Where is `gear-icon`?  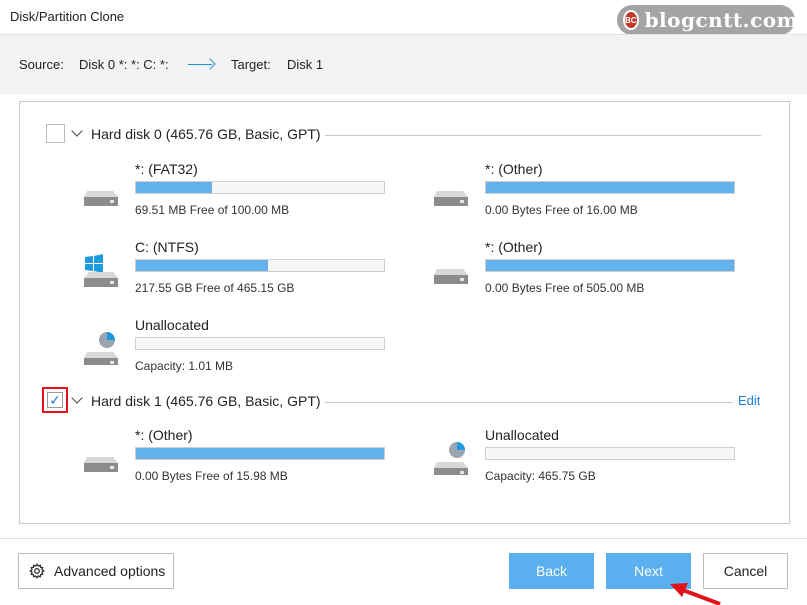 gear-icon is located at coordinates (37, 571).